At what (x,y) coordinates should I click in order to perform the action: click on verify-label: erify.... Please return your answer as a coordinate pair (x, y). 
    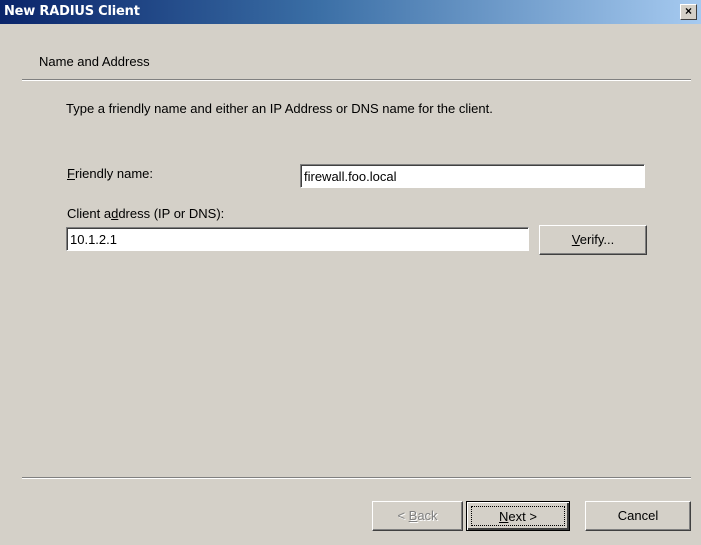
    Looking at the image, I should click on (597, 239).